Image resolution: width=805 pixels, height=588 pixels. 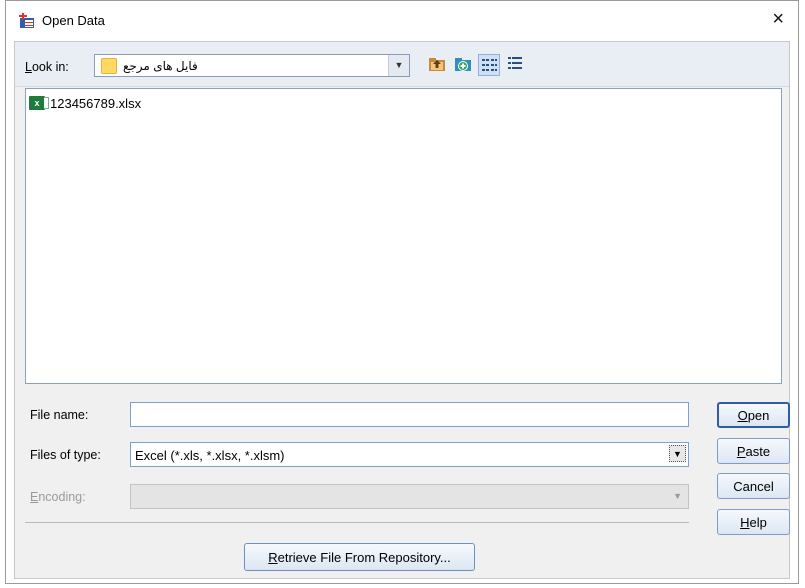 What do you see at coordinates (753, 415) in the screenshot?
I see `open-button: Open` at bounding box center [753, 415].